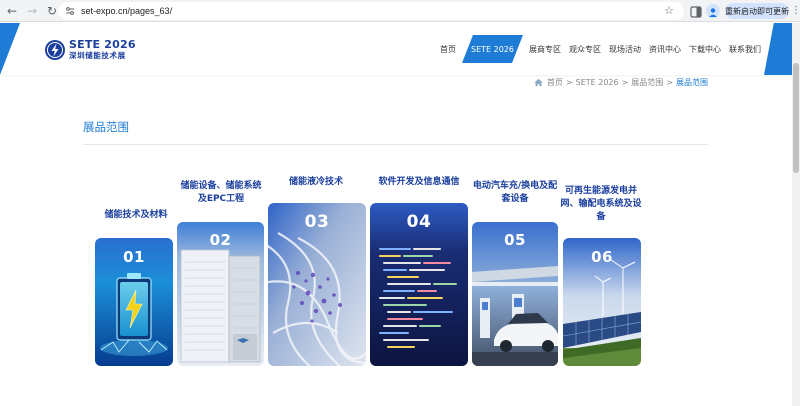 The height and width of the screenshot is (406, 800). Describe the element at coordinates (705, 49) in the screenshot. I see `nav-item-downloads: 下载中心` at that location.